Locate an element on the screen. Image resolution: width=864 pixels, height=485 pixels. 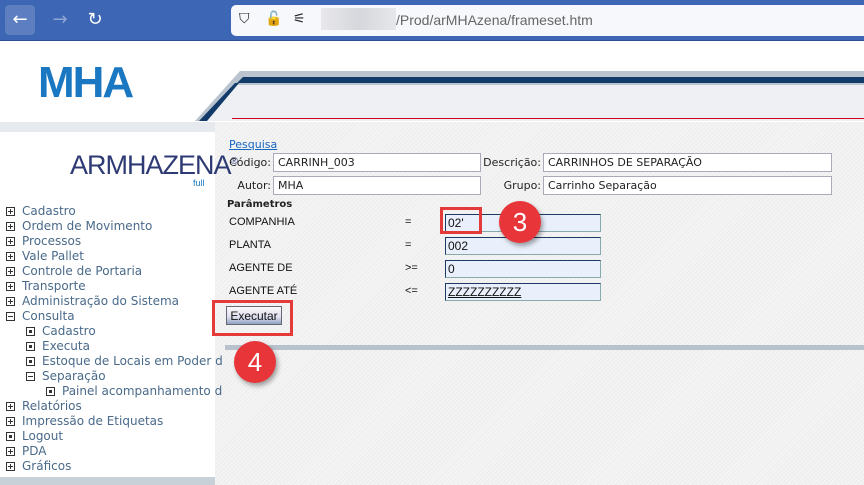
url-text: /Prod/arMHAzena/frameset.htm is located at coordinates (494, 20).